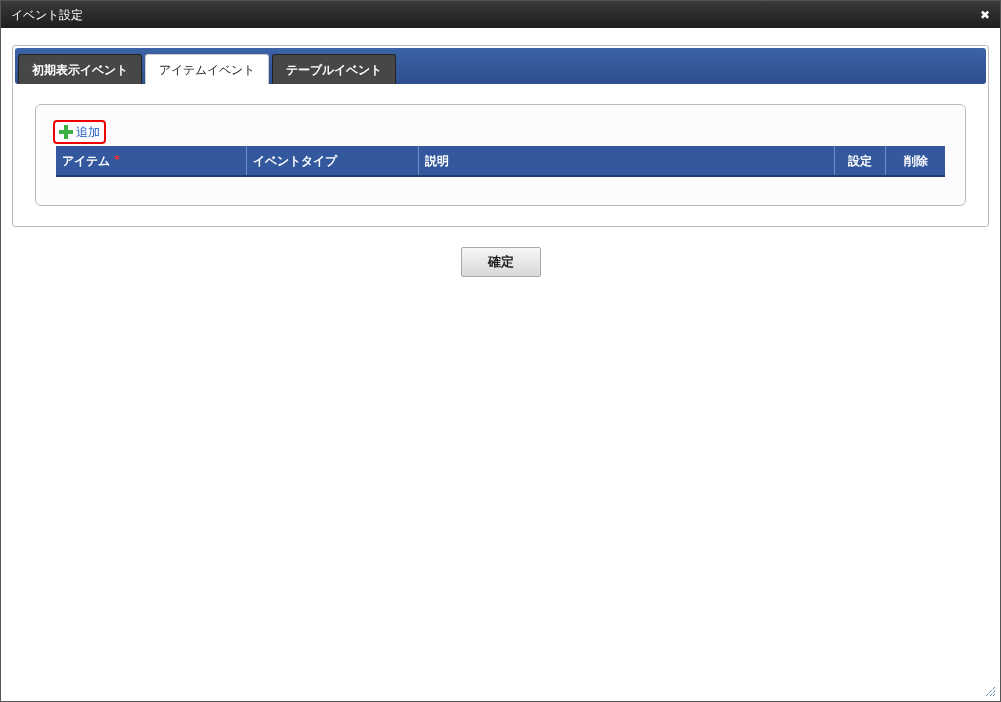 The height and width of the screenshot is (702, 1001). What do you see at coordinates (79, 132) in the screenshot?
I see `add-link: 追加` at bounding box center [79, 132].